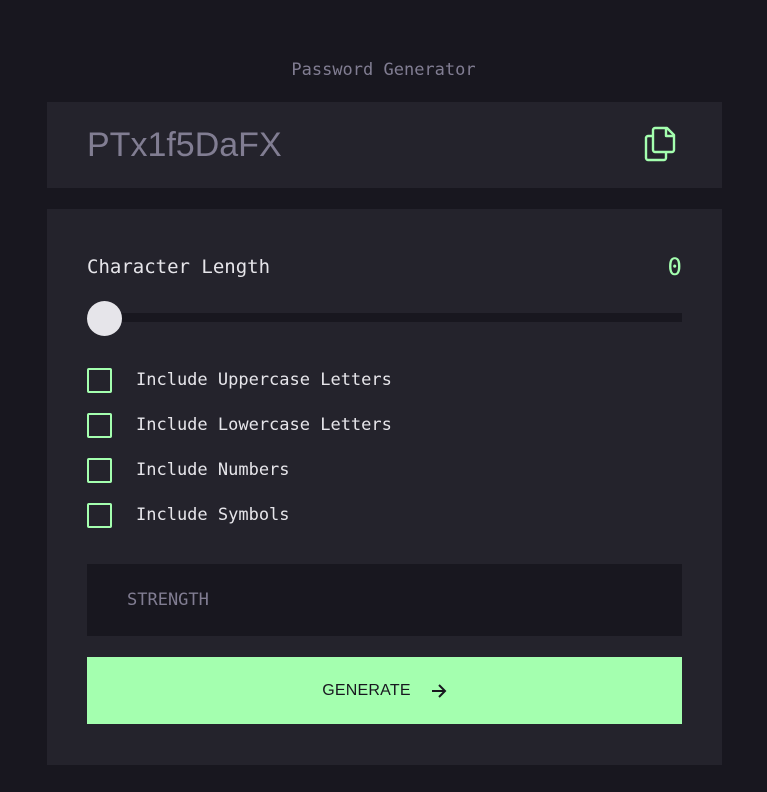 The width and height of the screenshot is (767, 792). Describe the element at coordinates (384, 600) in the screenshot. I see `strength-meter: STRENGTH` at that location.